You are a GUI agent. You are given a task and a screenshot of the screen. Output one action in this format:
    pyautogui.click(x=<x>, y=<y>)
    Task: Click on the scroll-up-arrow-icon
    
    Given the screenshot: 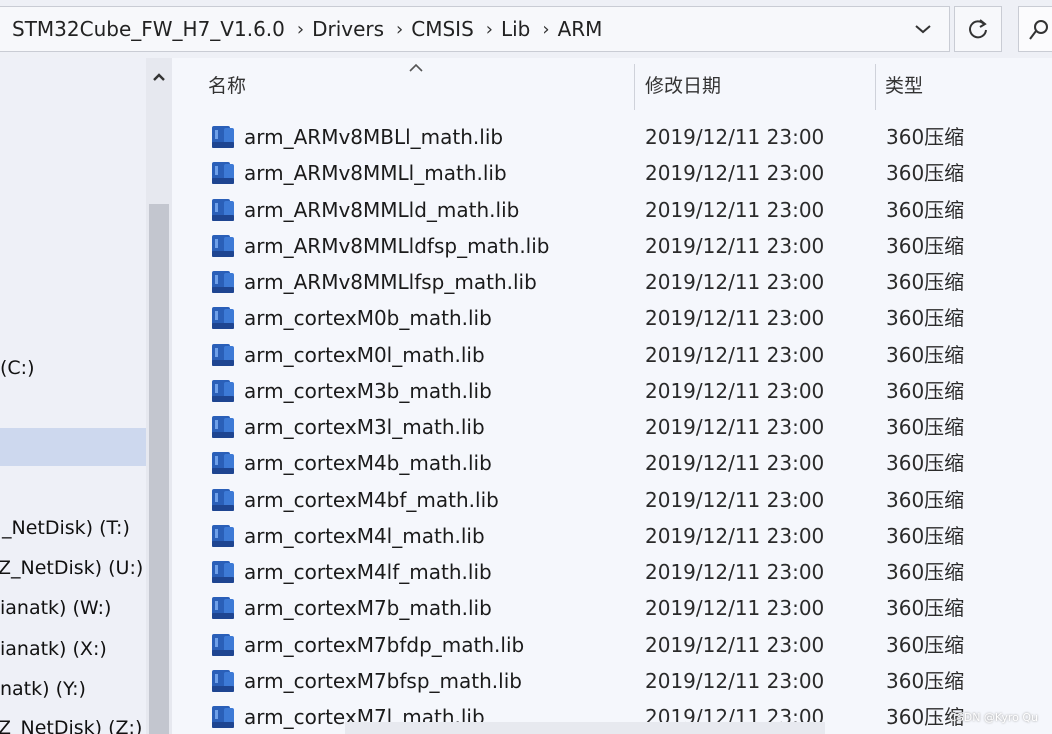 What is the action you would take?
    pyautogui.click(x=159, y=77)
    